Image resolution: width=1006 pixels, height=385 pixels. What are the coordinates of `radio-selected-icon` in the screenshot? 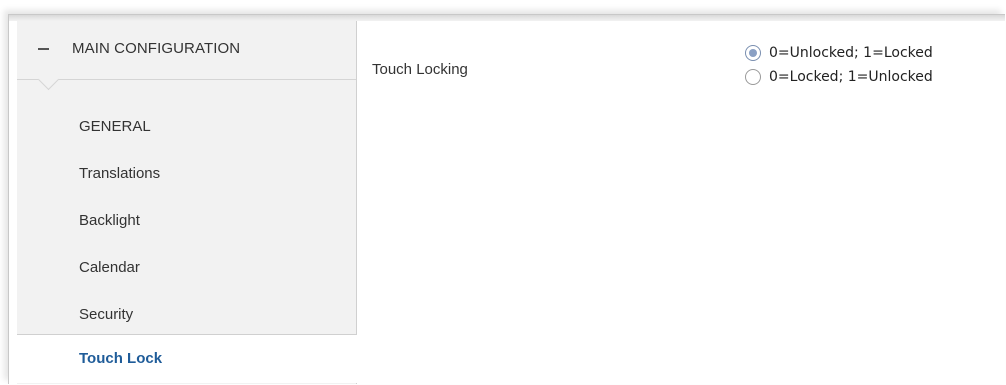 It's located at (753, 53).